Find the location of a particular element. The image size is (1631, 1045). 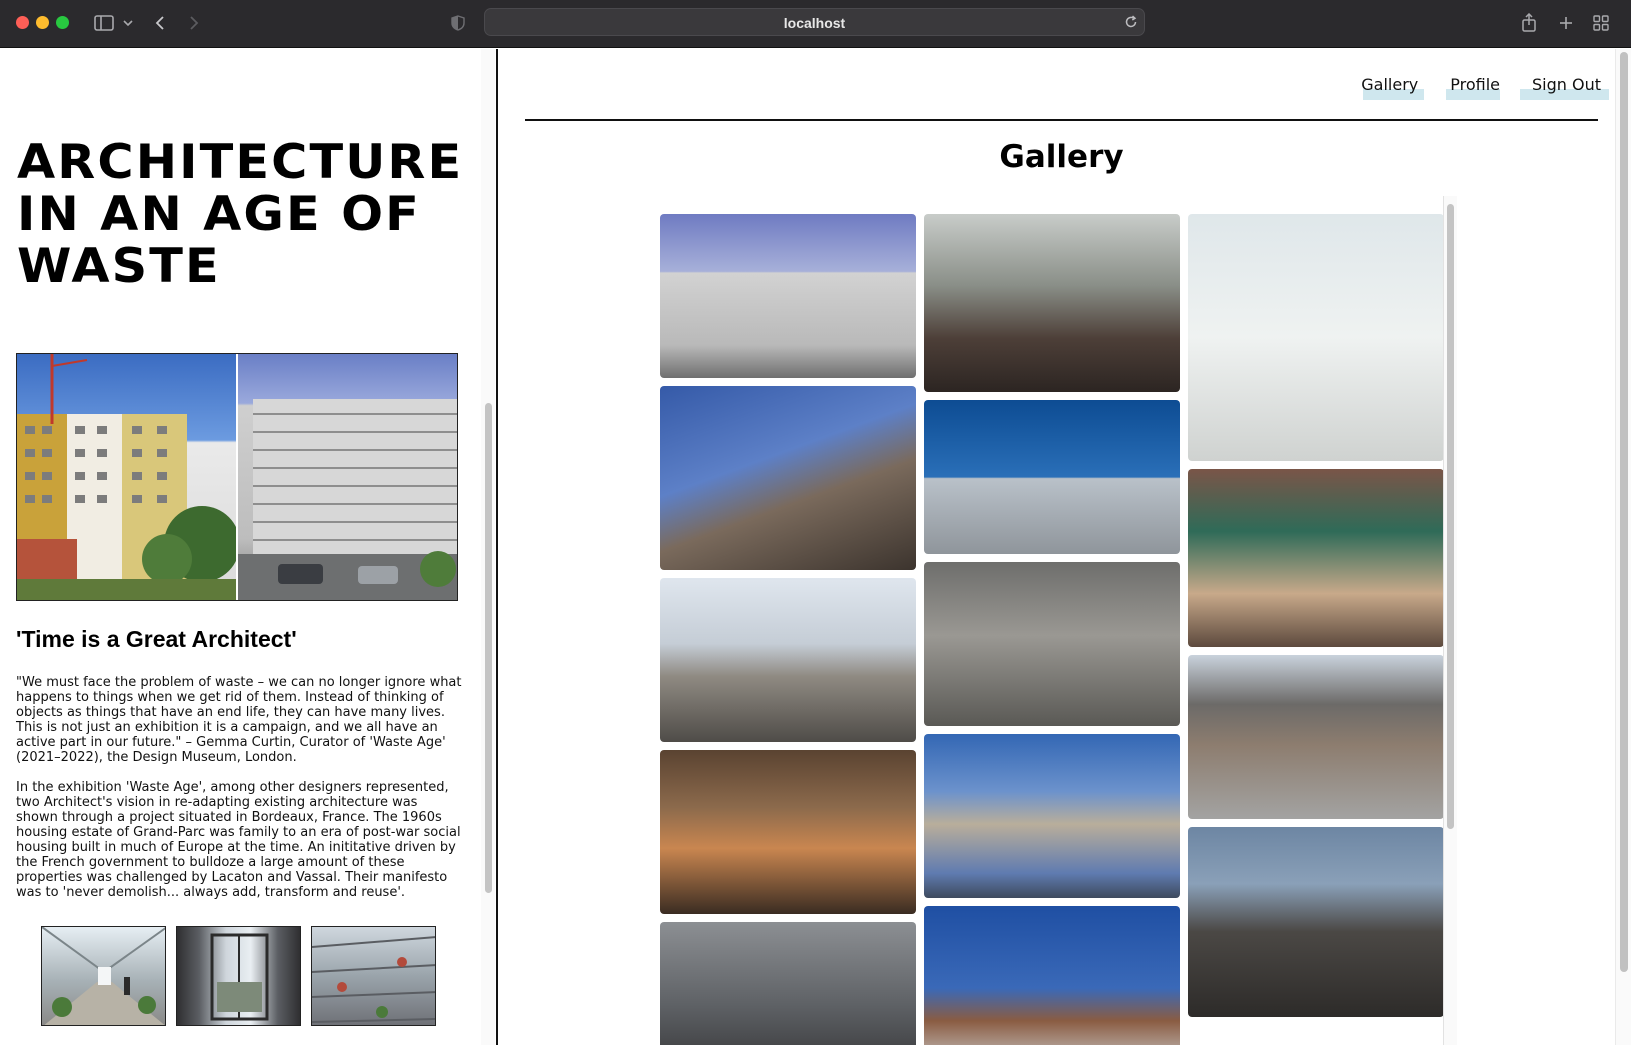

silo-building-photo is located at coordinates (788, 660).